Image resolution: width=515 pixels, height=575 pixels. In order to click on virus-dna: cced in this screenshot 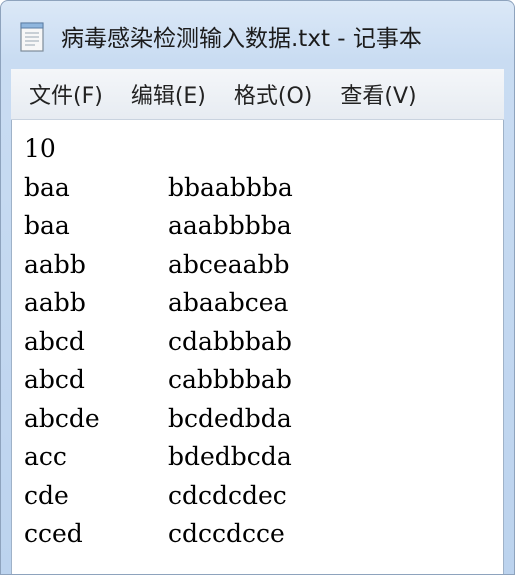, I will do `click(53, 533)`.